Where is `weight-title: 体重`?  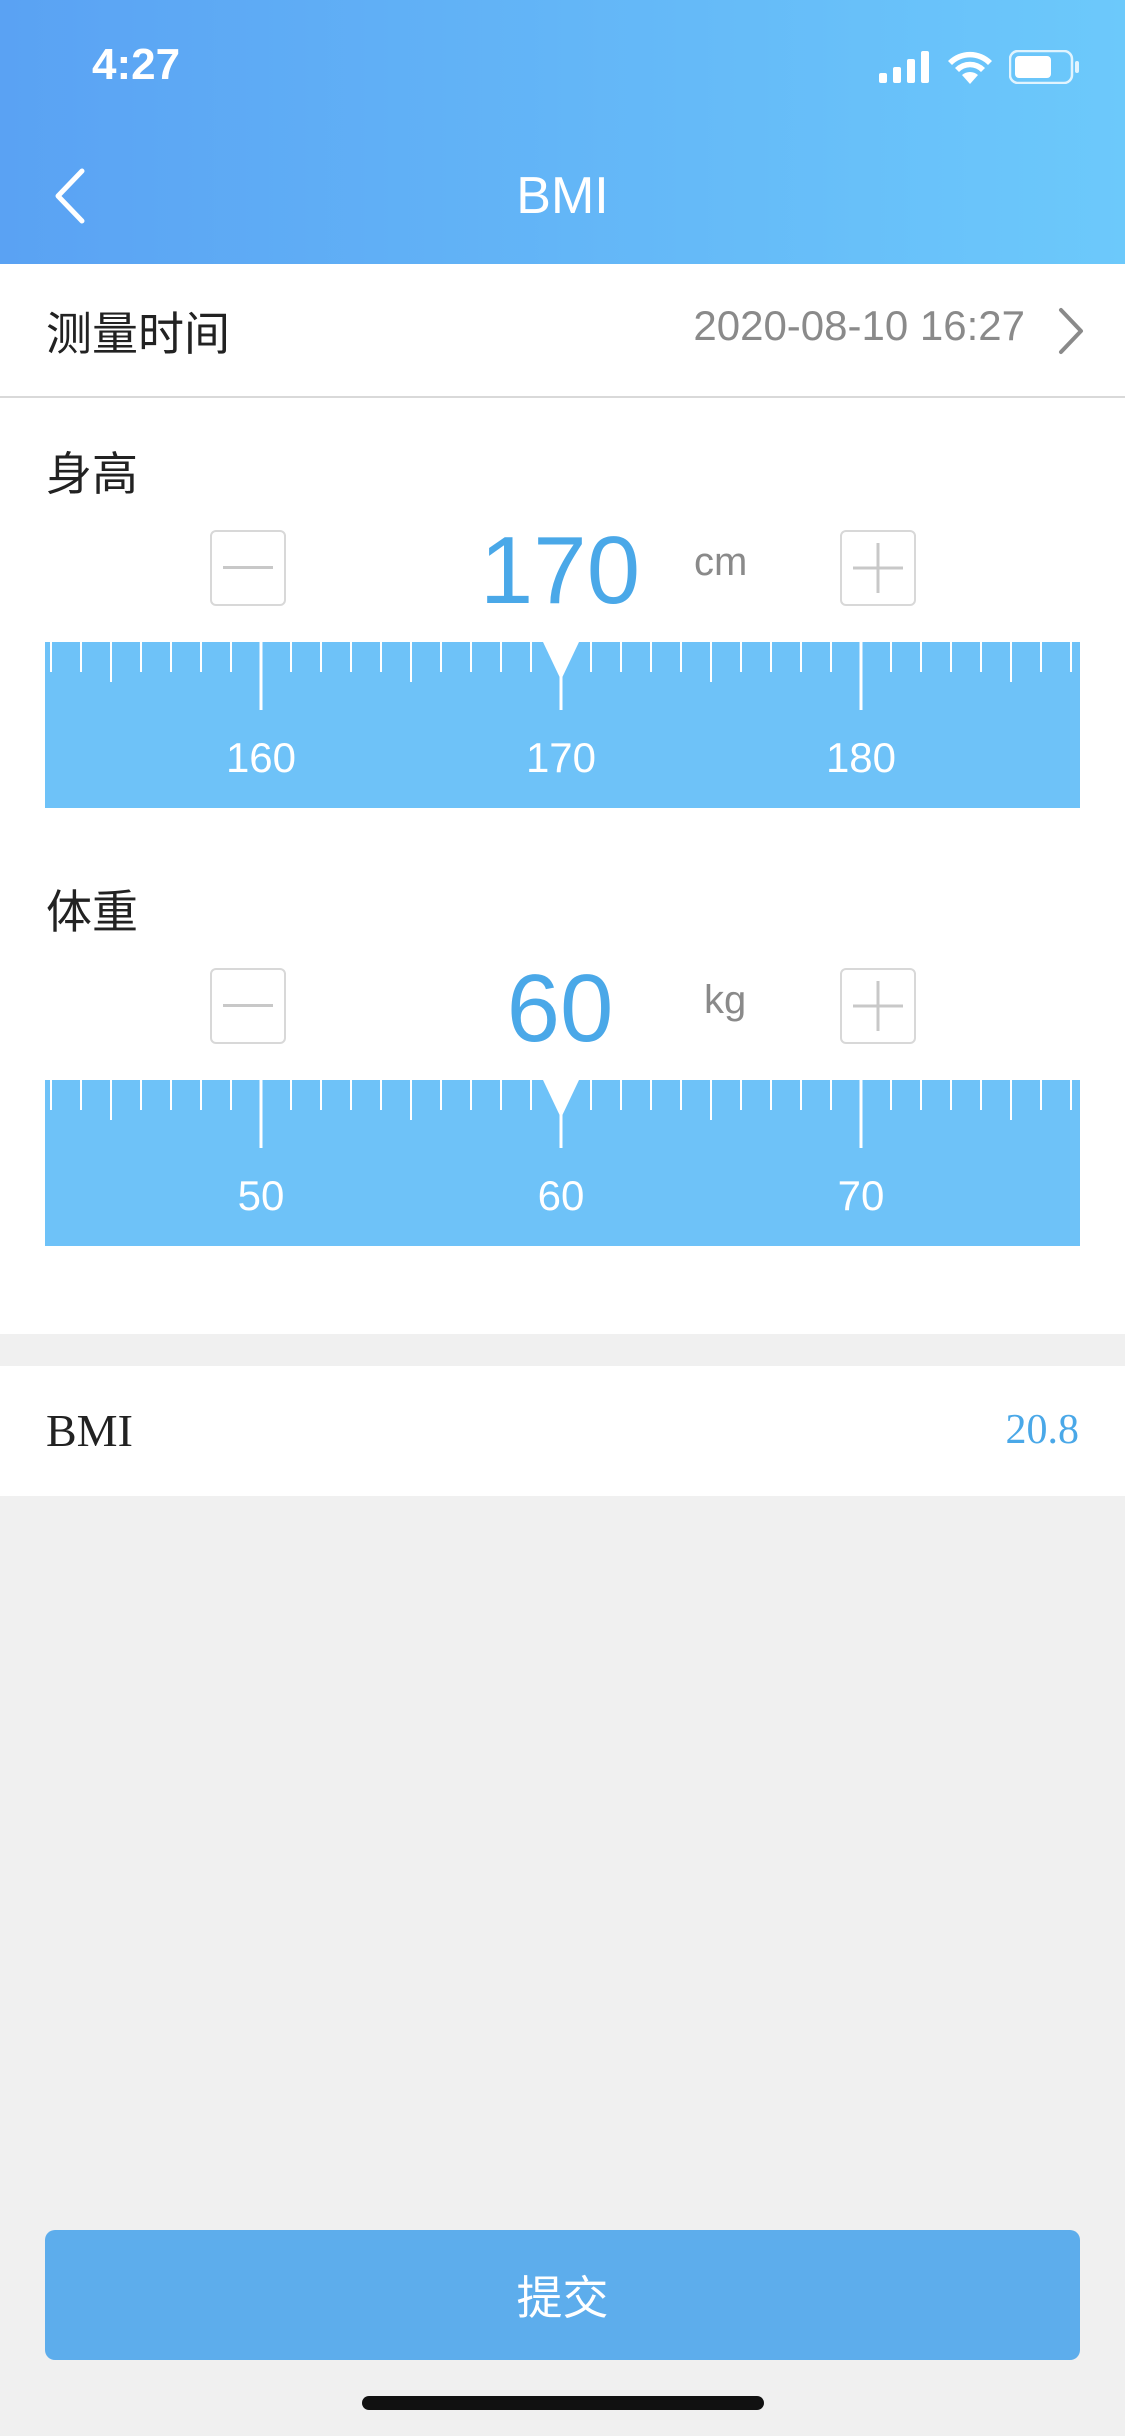
weight-title: 体重 is located at coordinates (92, 912).